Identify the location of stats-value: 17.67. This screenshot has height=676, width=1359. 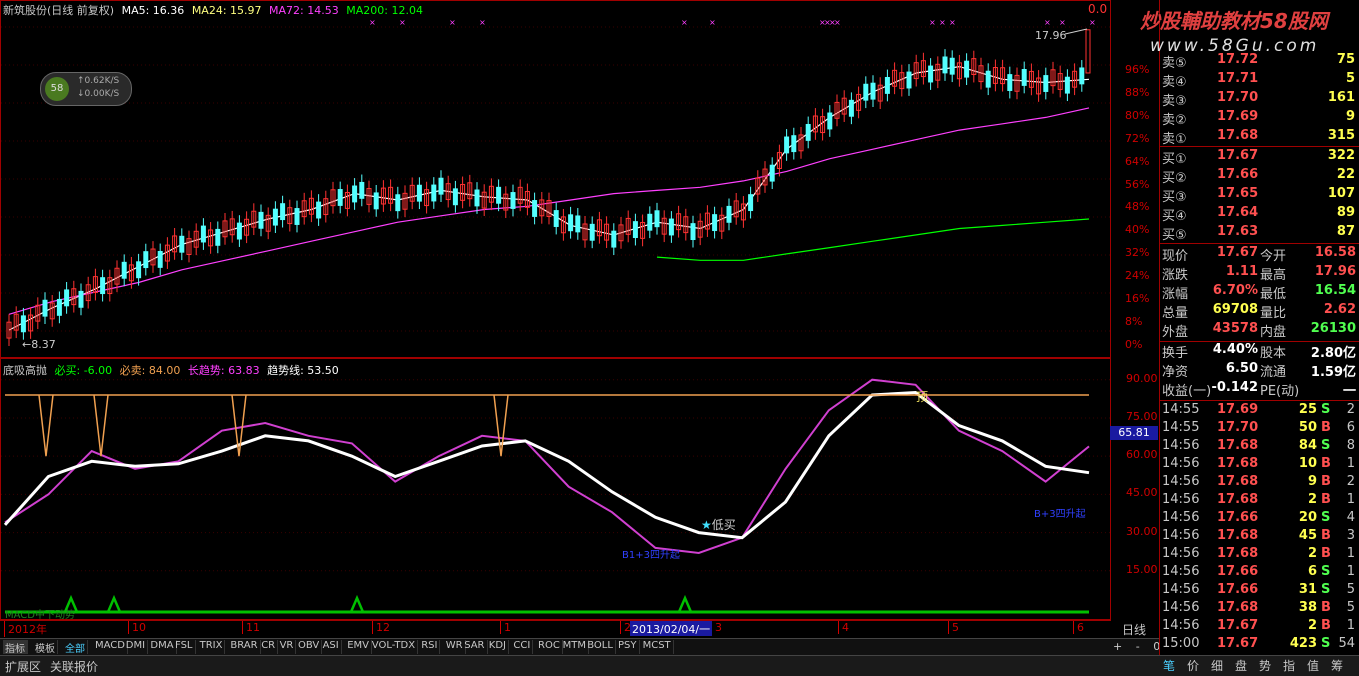
(1237, 252).